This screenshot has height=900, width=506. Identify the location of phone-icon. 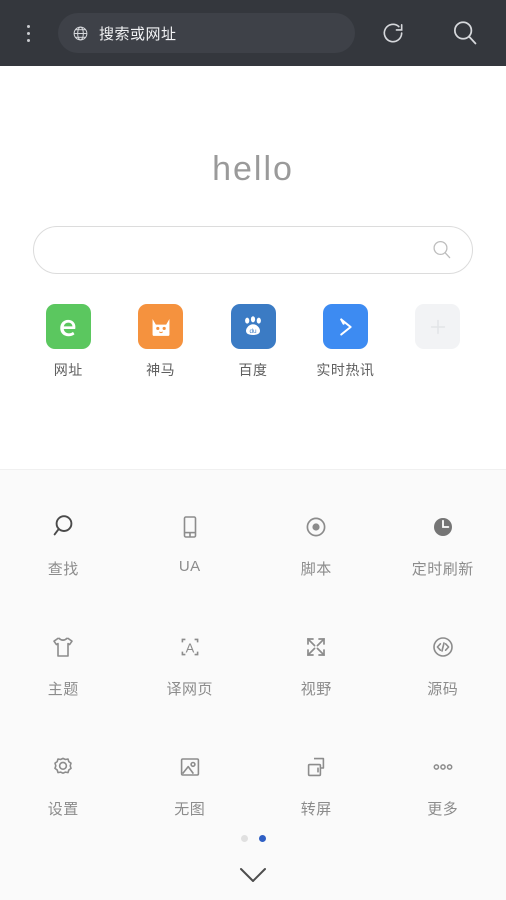
(190, 527).